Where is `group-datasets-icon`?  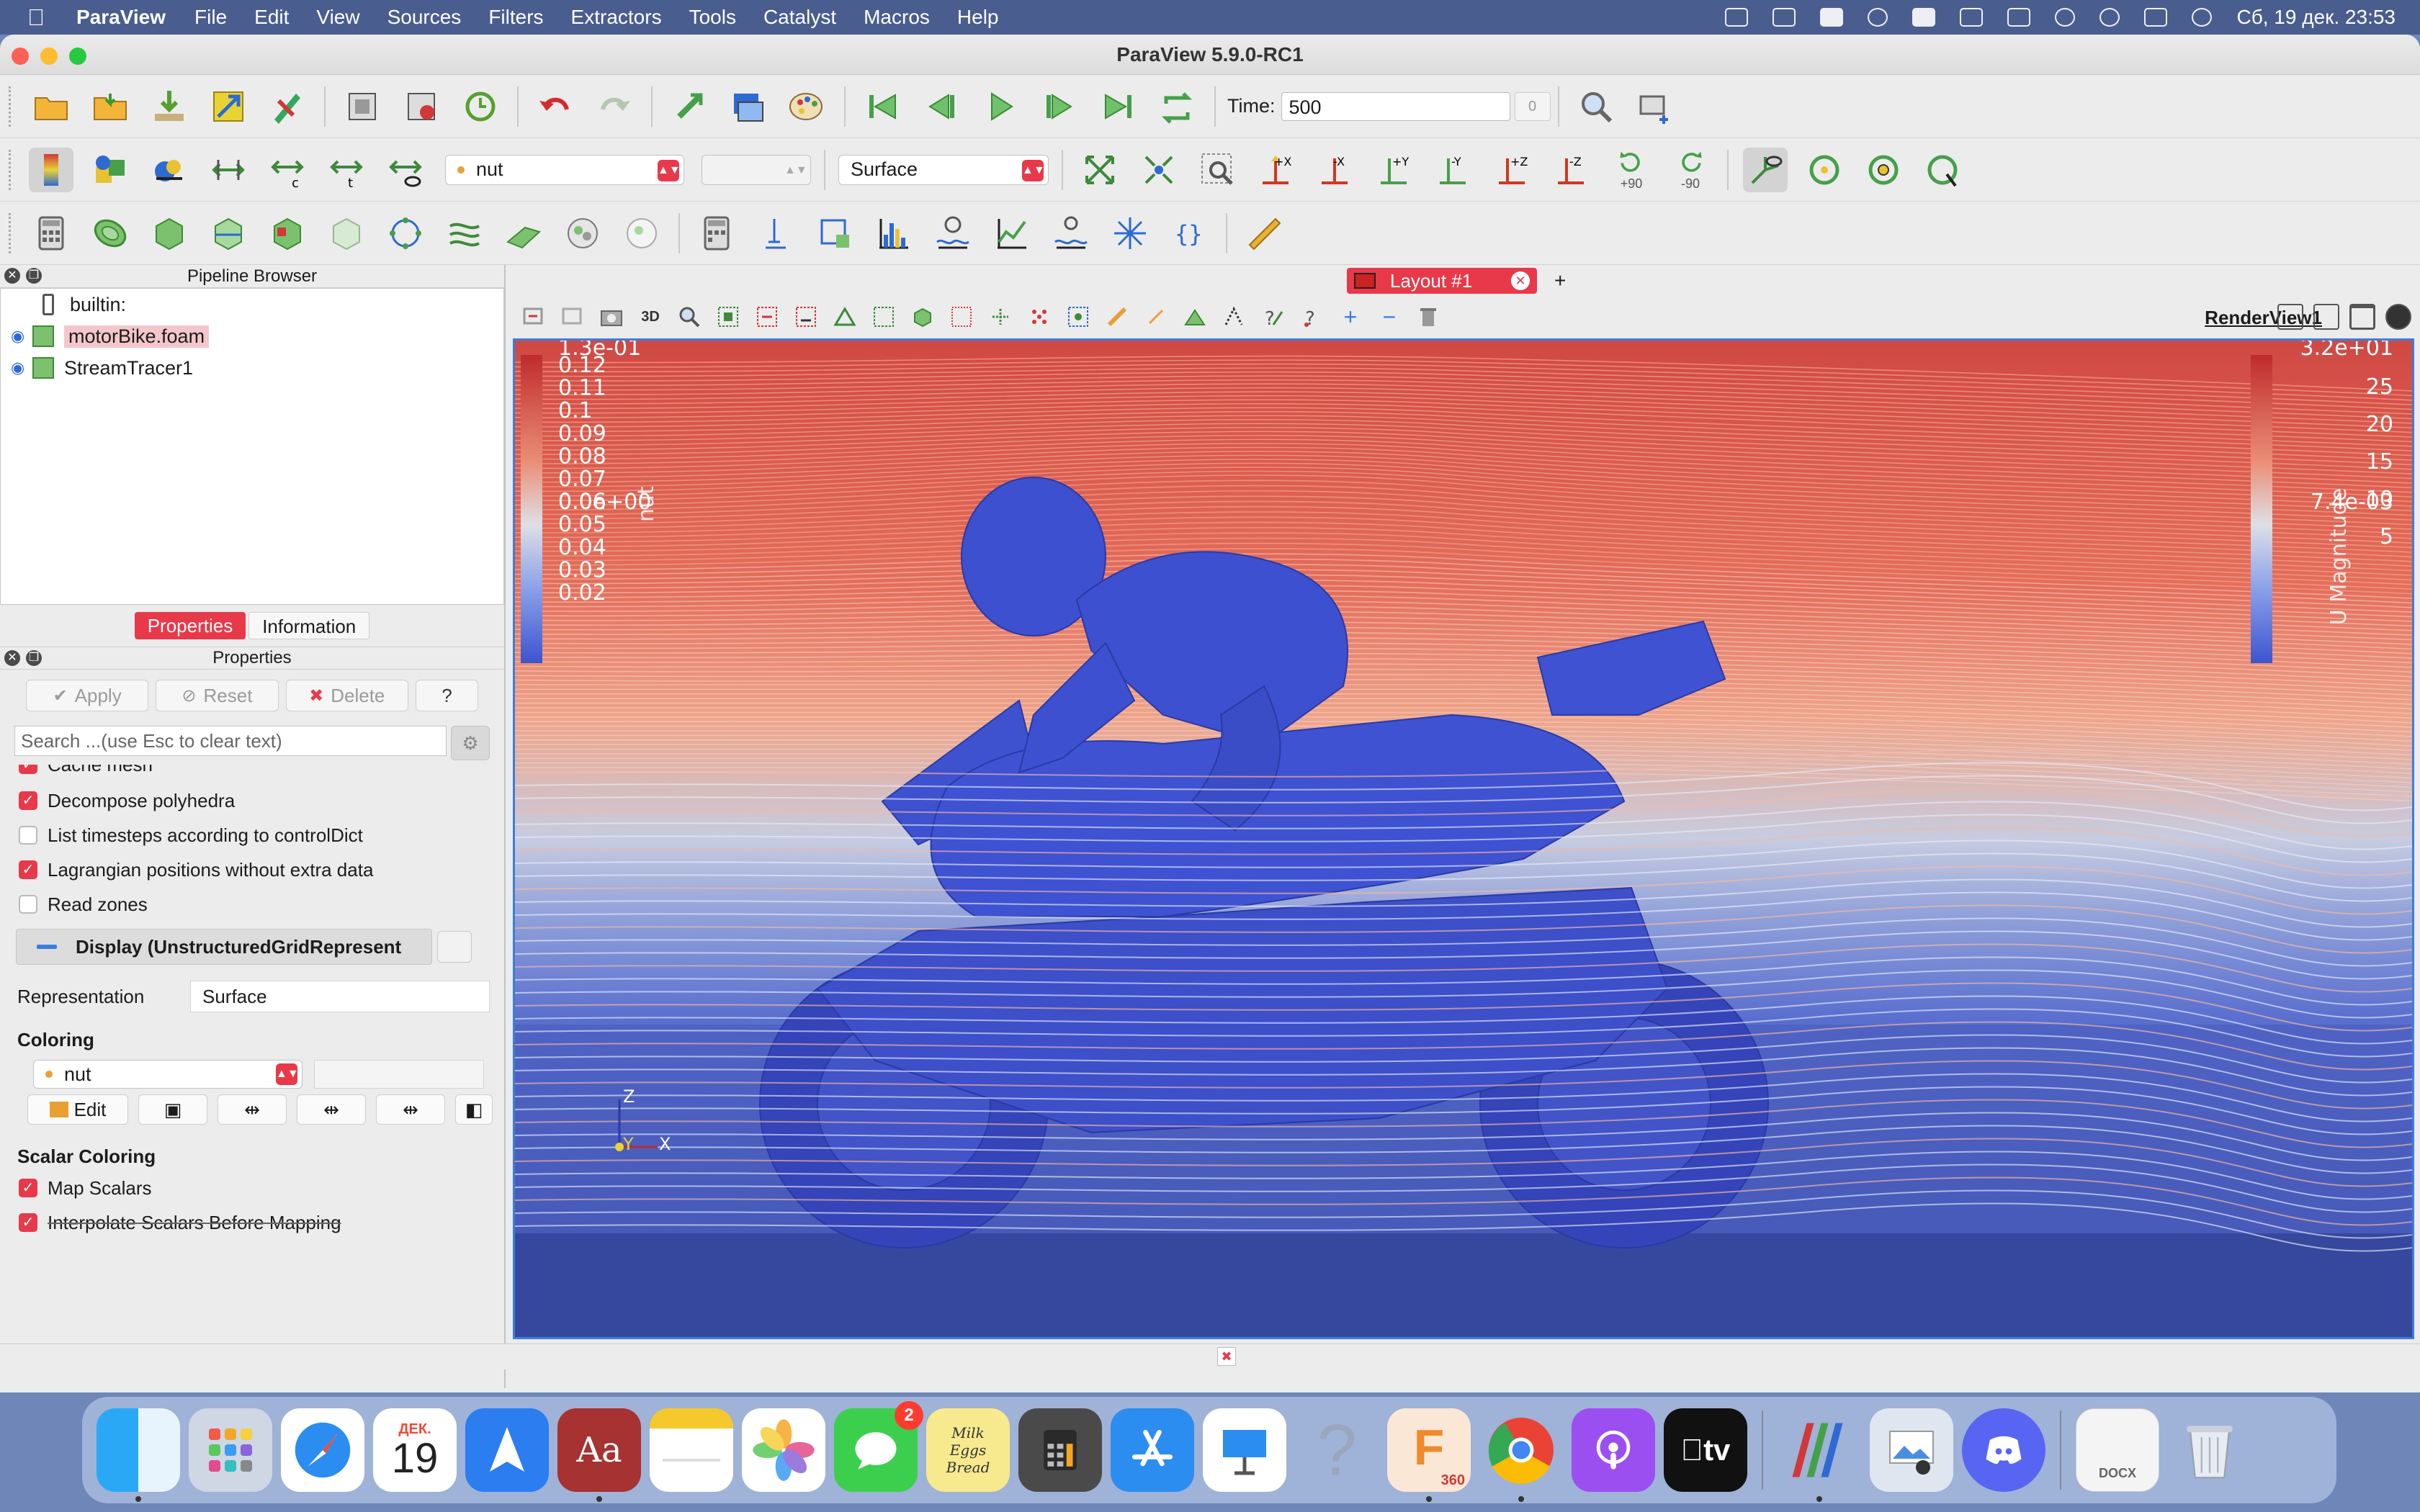 group-datasets-icon is located at coordinates (582, 233).